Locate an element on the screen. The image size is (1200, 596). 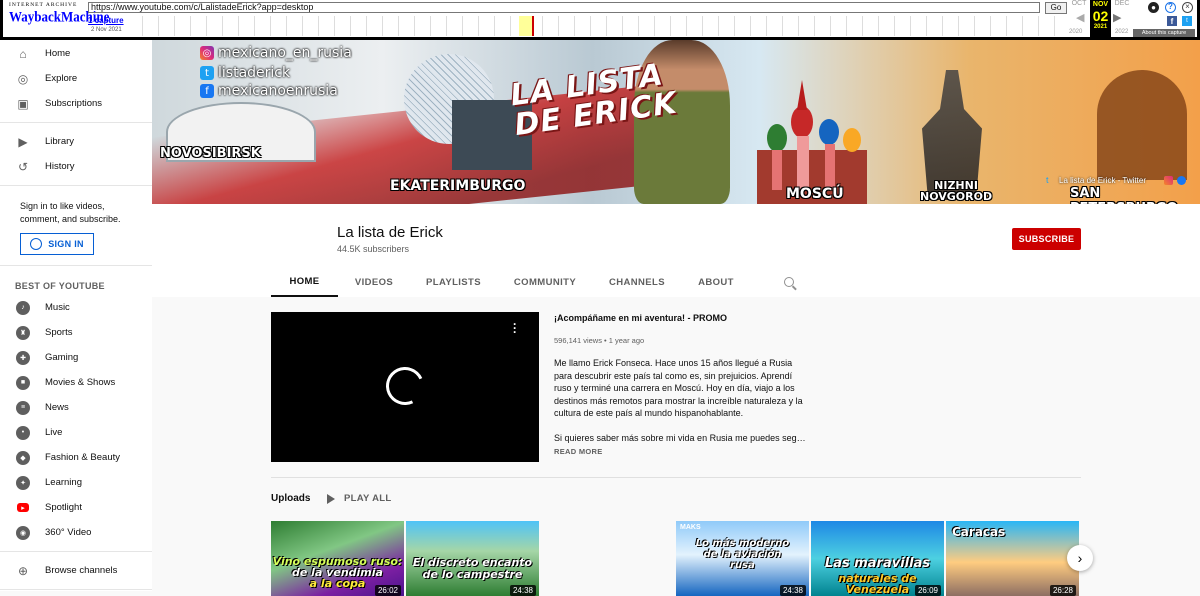
twitter-link-icon: t is located at coordinates (1050, 180).